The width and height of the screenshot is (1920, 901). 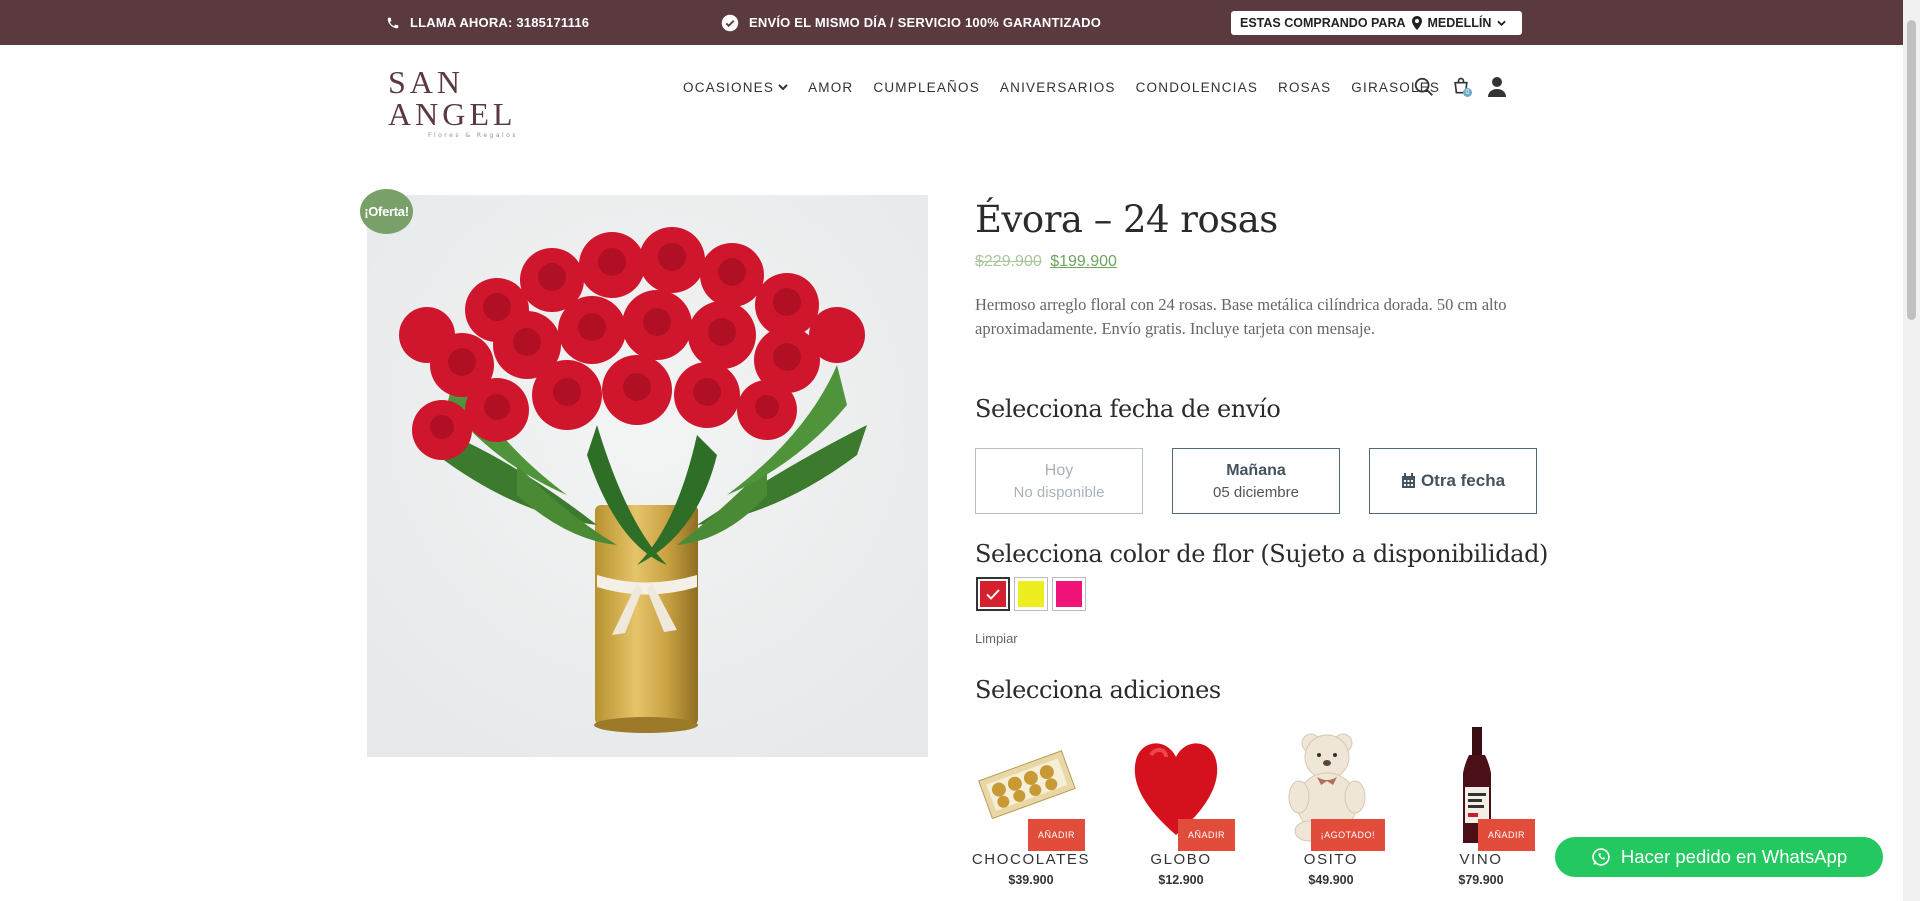 I want to click on addon-price: $49.900, so click(x=1331, y=880).